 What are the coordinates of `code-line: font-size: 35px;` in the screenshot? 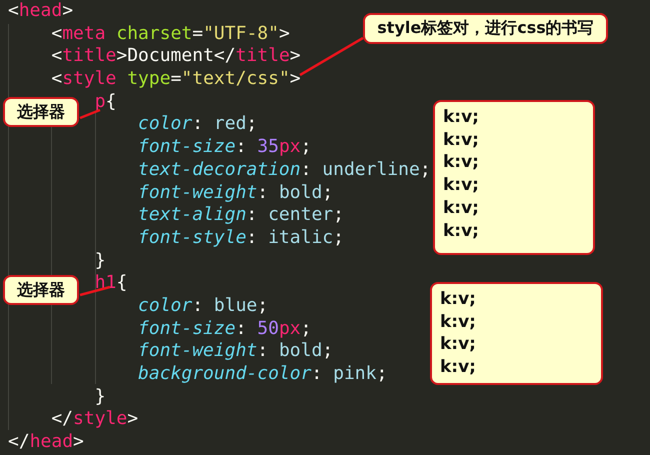 It's located at (225, 147).